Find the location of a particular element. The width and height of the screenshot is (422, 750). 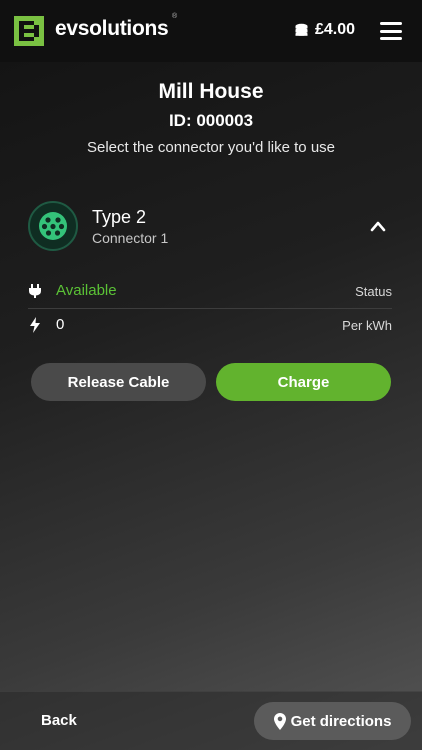

map-pin-icon is located at coordinates (279, 721).